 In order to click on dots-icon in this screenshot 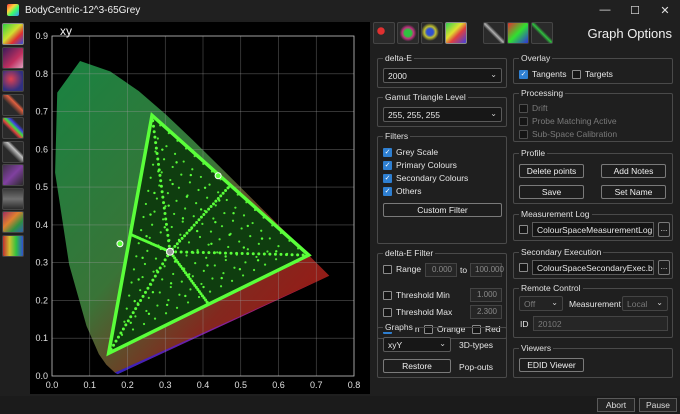, I will do `click(408, 33)`.